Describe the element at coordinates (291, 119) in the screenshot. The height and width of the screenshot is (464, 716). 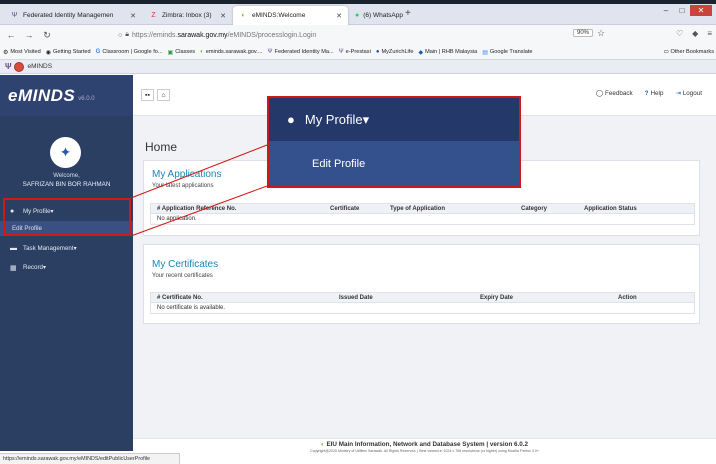
I see `user-icon: ●` at that location.